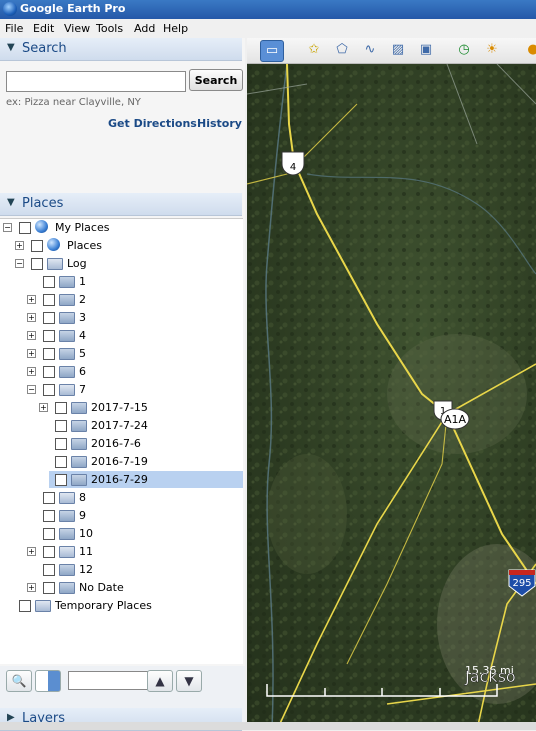 The height and width of the screenshot is (731, 536). Describe the element at coordinates (121, 425) in the screenshot. I see `tree-item-2017-7-24: 2017-7-24` at that location.